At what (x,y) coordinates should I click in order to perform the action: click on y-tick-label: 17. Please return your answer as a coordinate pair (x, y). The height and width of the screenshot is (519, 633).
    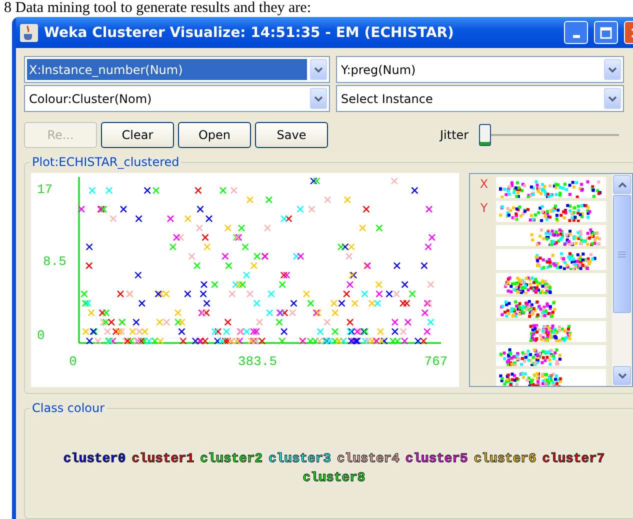
    Looking at the image, I should click on (45, 189).